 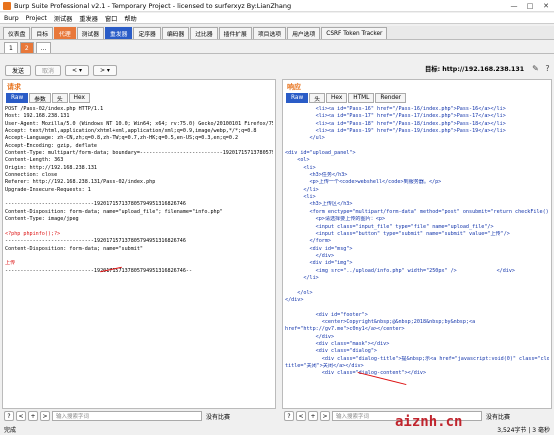 What do you see at coordinates (305, 138) in the screenshot?
I see `response-line: </ul>` at bounding box center [305, 138].